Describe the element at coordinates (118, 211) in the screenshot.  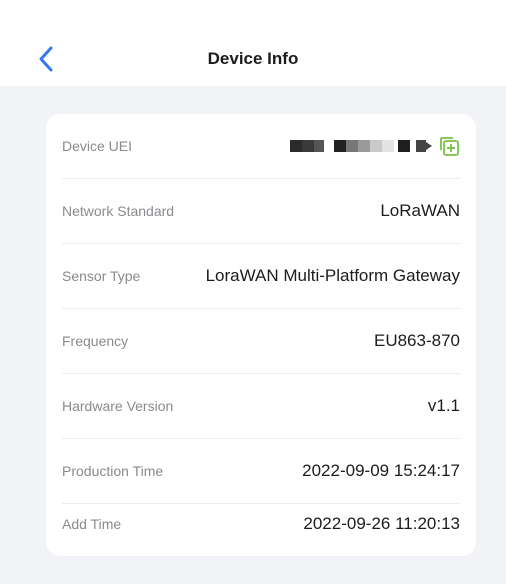
I see `network-standard-label: Network Standard` at that location.